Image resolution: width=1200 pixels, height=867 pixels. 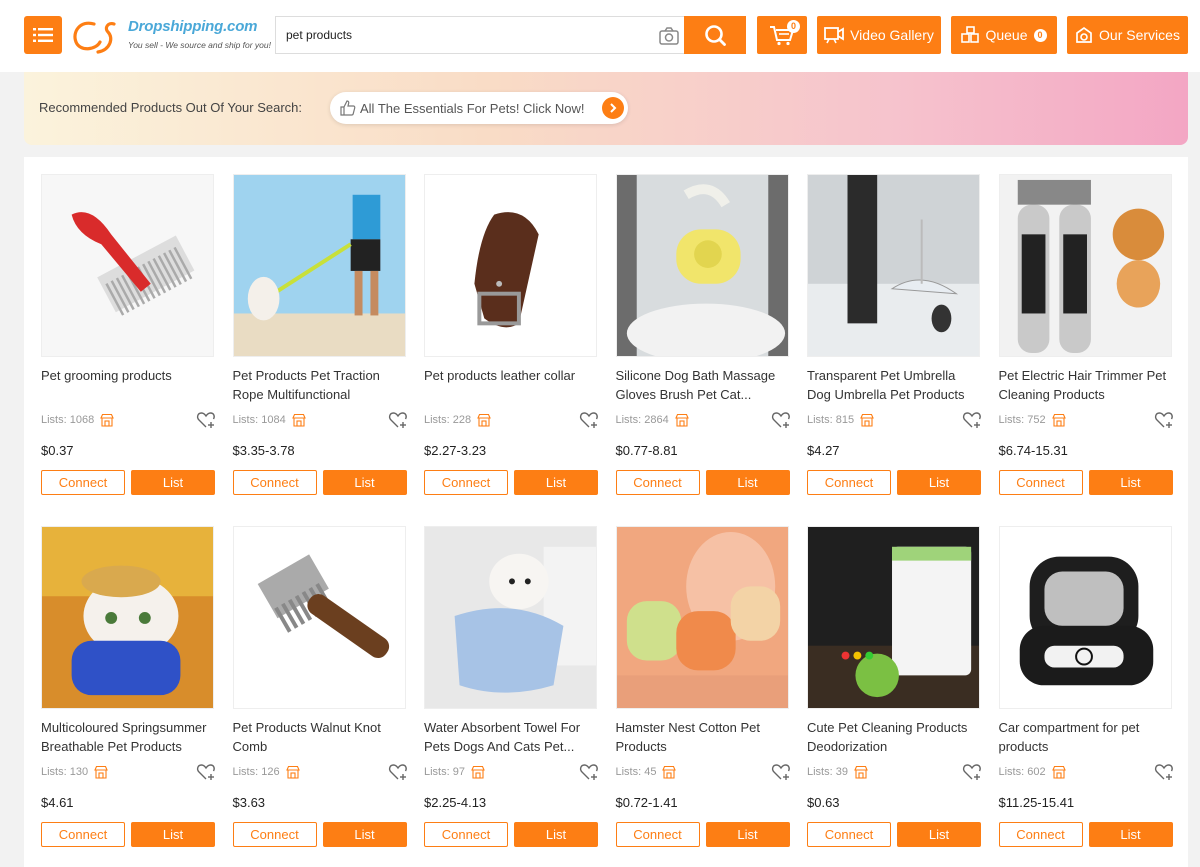 I want to click on lists-count-text: Lists: 602, so click(x=1022, y=772).